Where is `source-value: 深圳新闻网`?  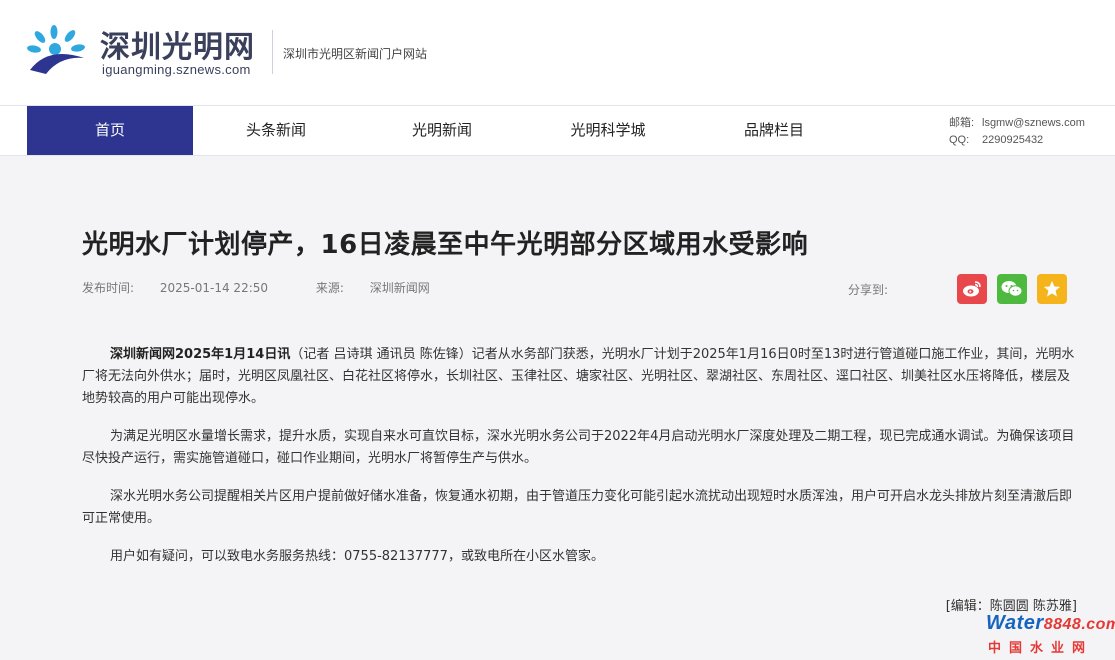 source-value: 深圳新闻网 is located at coordinates (399, 288).